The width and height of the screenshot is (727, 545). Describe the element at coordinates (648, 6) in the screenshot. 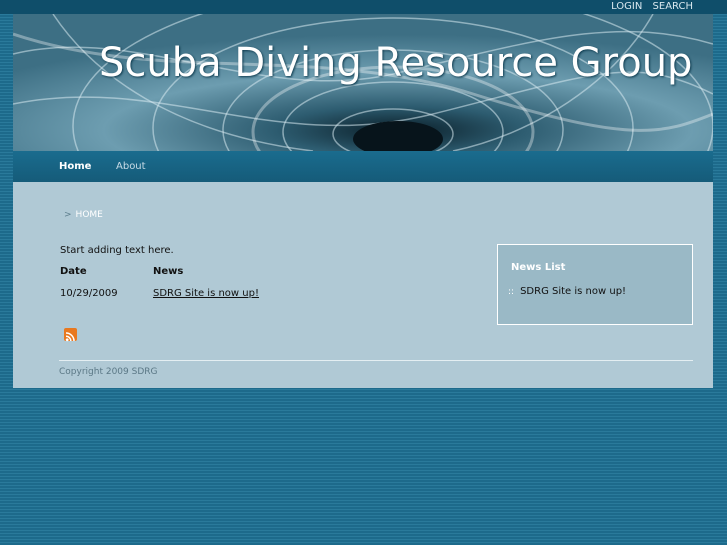

I see `top-links: LOGIN SEARCH` at that location.